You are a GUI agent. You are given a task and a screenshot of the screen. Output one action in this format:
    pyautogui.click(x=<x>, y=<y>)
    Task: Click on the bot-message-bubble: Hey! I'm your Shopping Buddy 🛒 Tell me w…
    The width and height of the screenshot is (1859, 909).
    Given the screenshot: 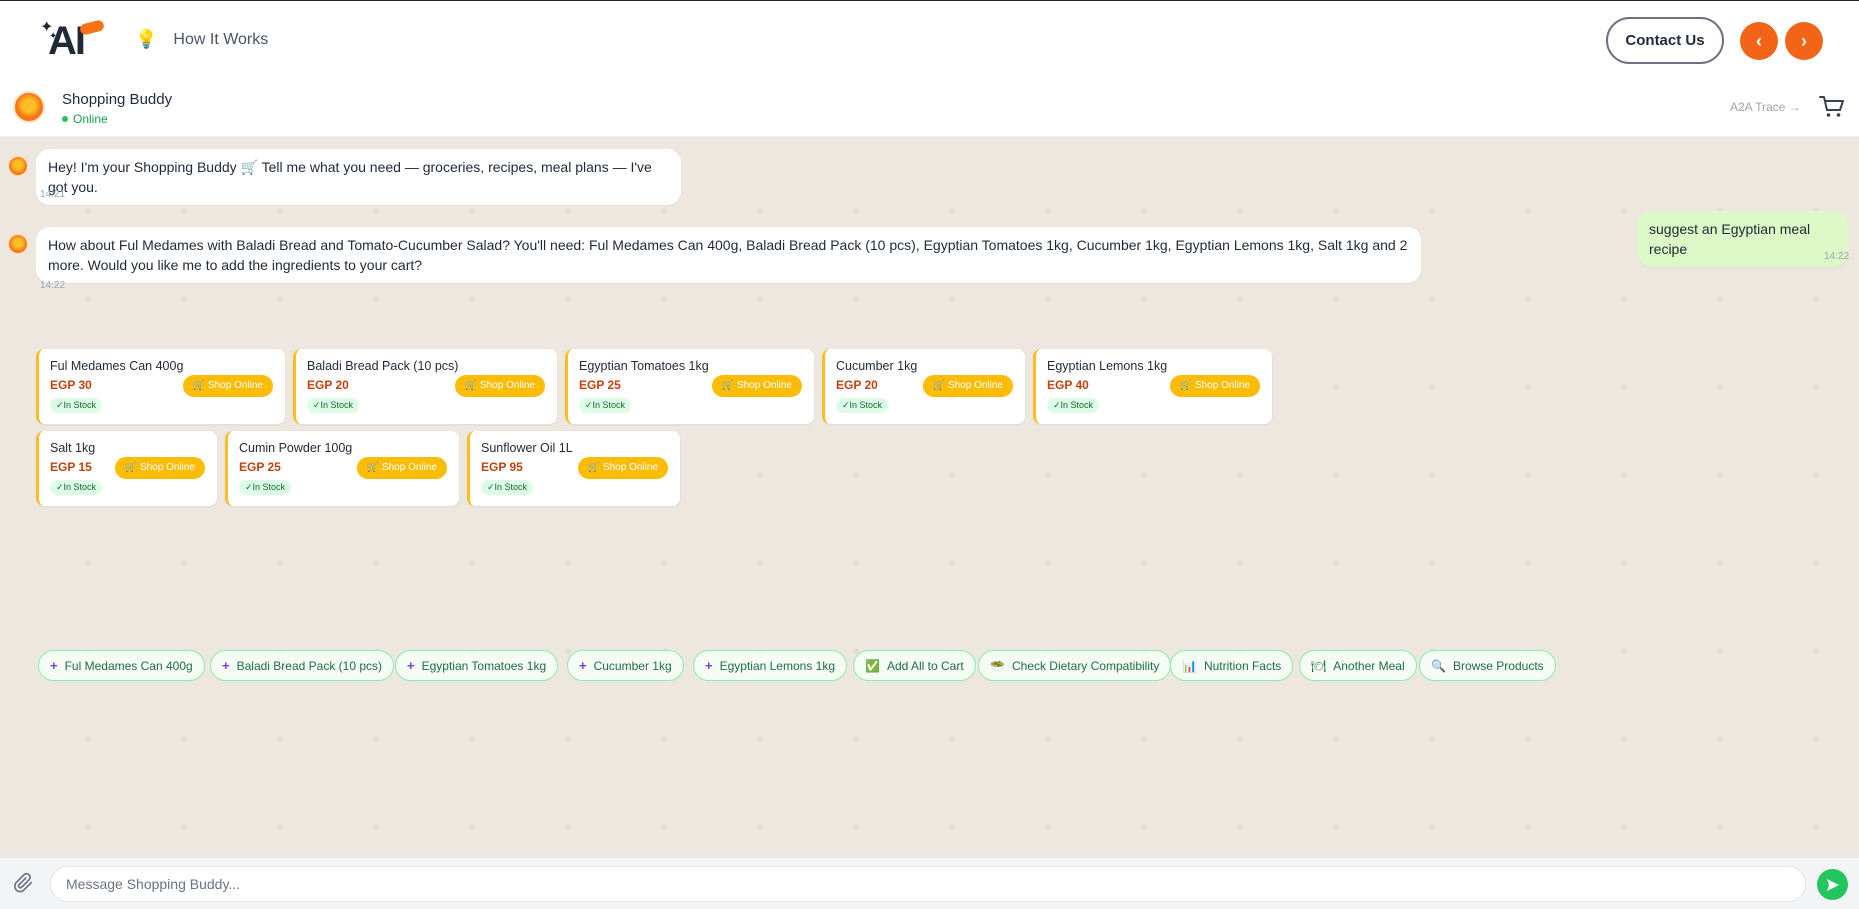 What is the action you would take?
    pyautogui.click(x=358, y=177)
    